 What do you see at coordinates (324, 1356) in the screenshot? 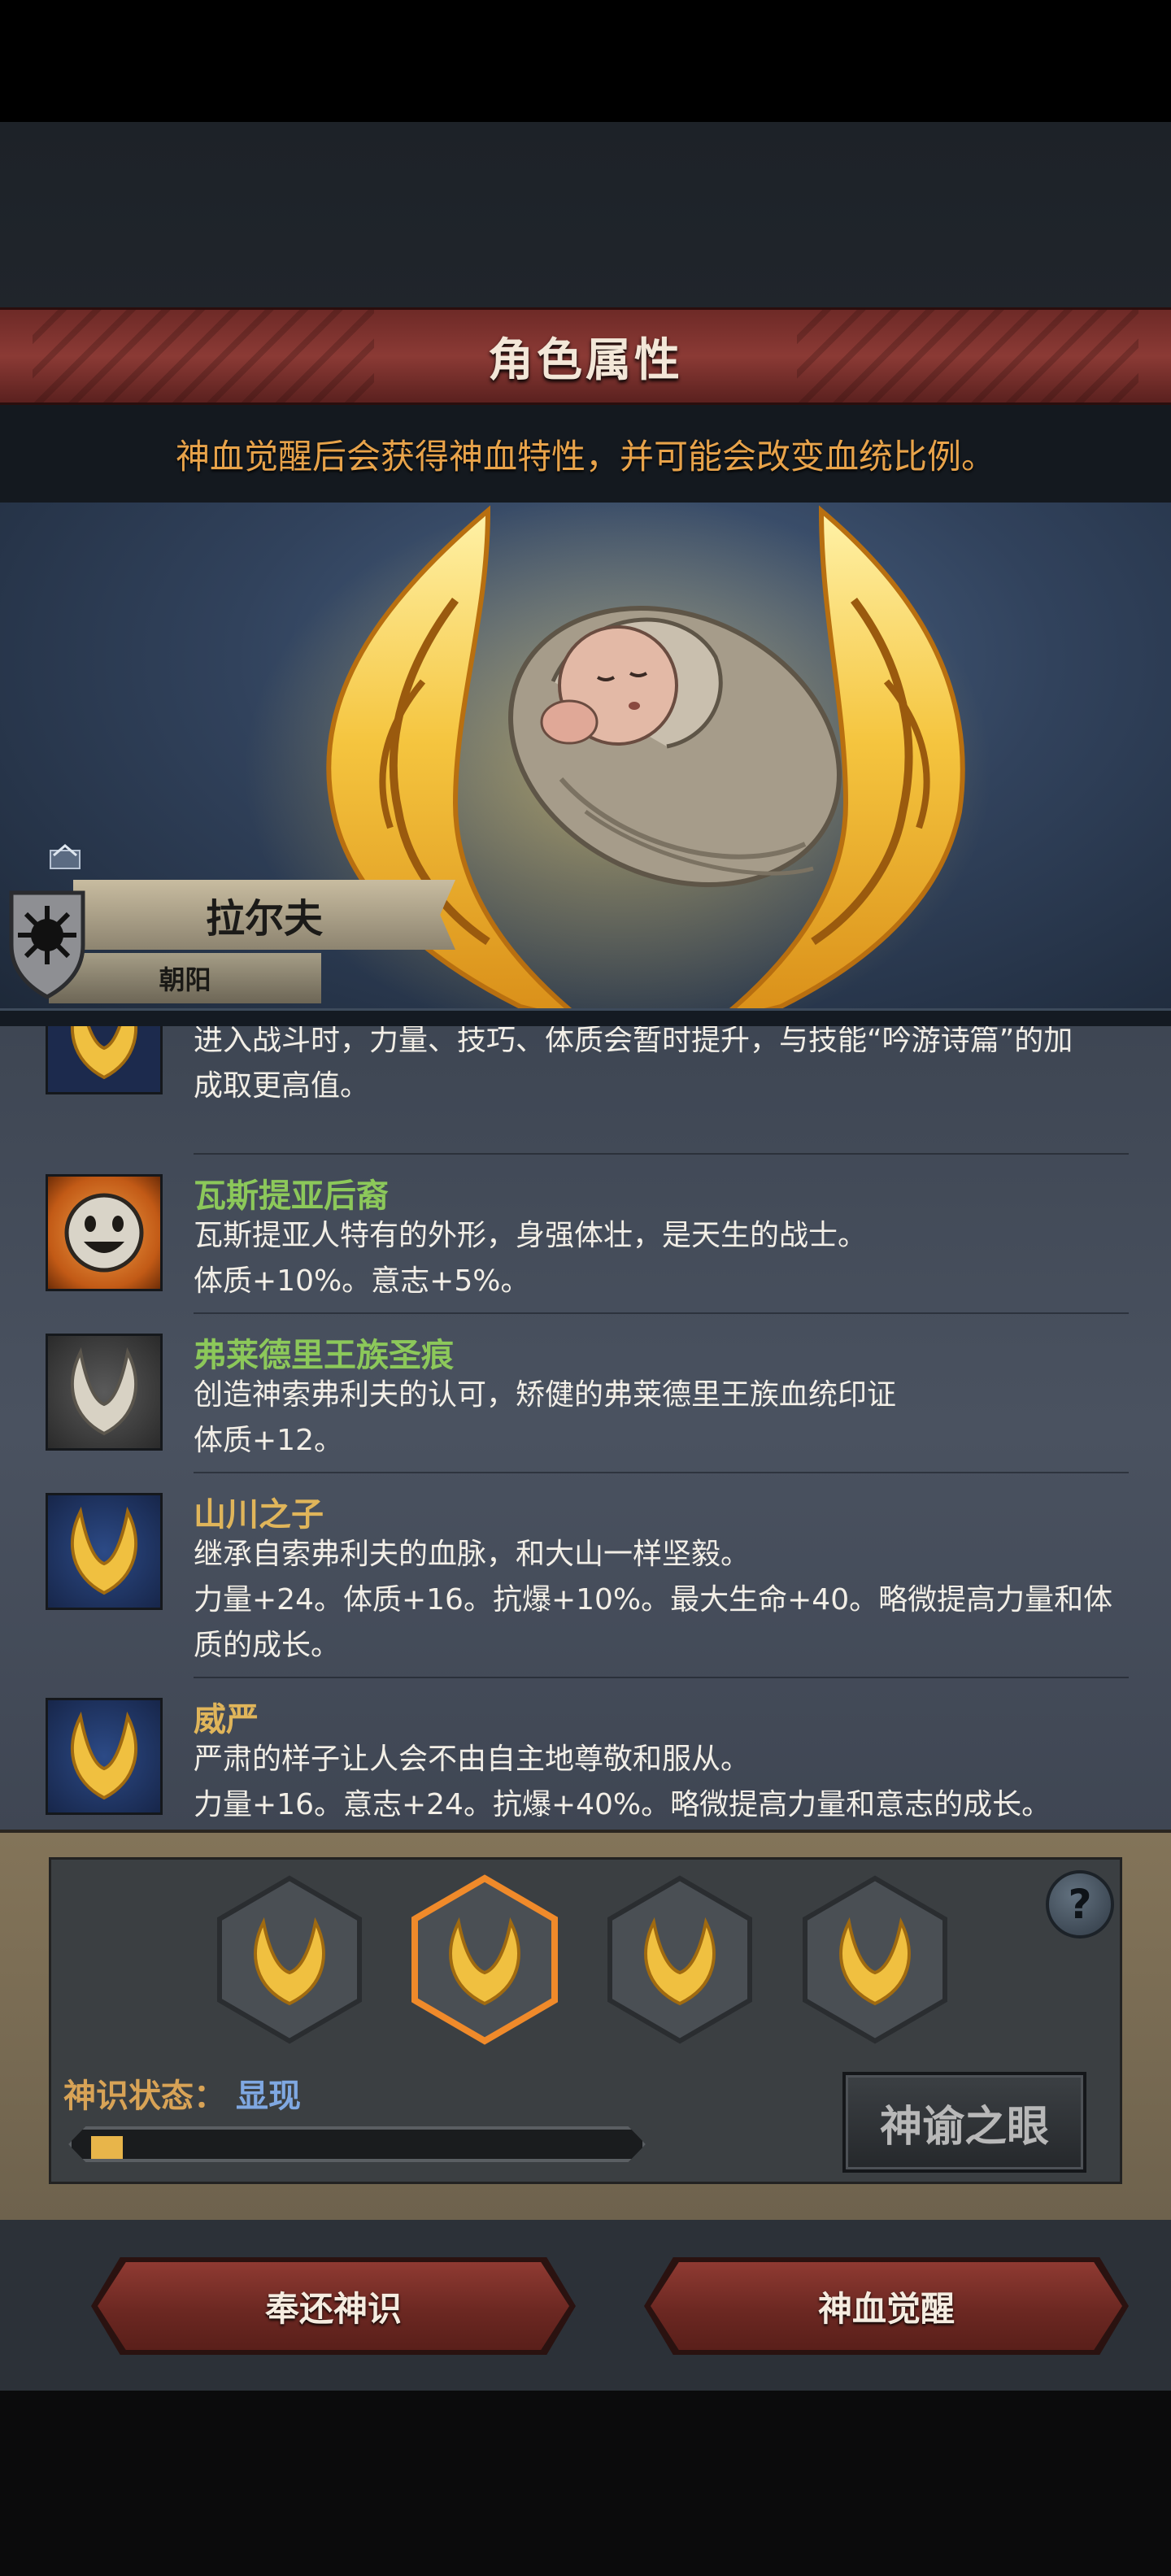
I see `trait-name: 弗莱德里王族圣痕` at bounding box center [324, 1356].